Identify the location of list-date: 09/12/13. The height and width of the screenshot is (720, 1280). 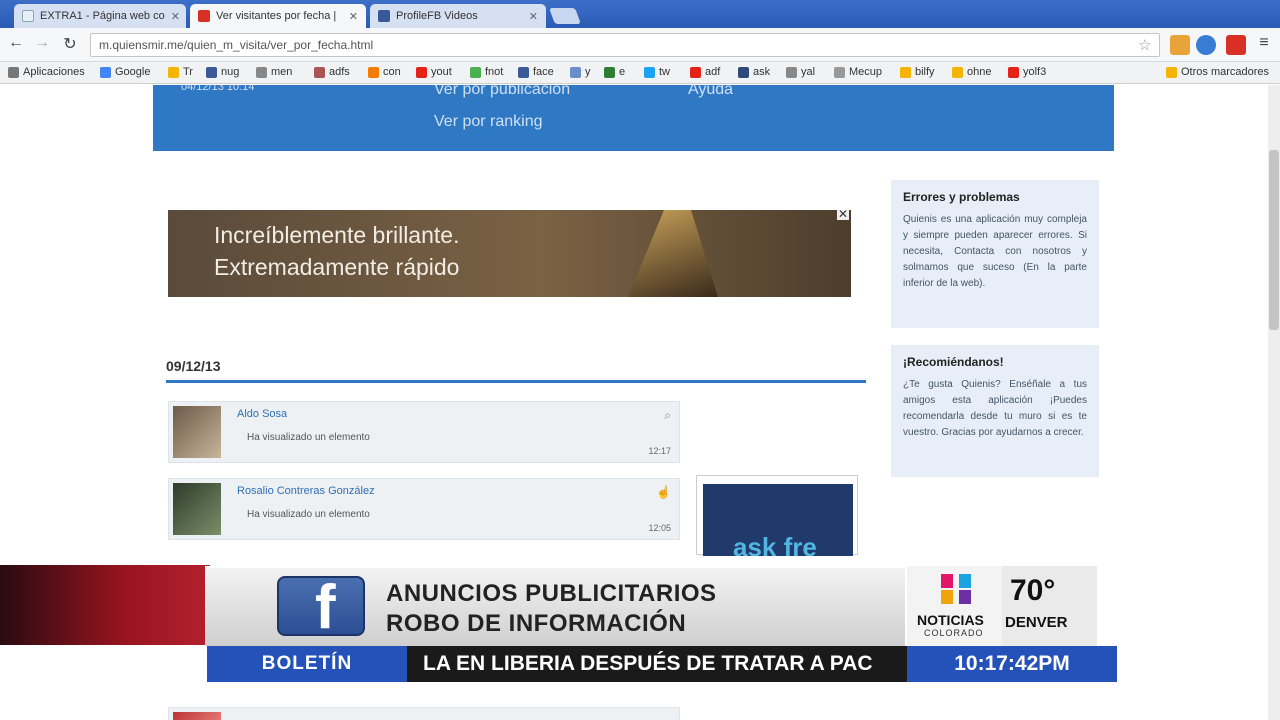
(193, 366).